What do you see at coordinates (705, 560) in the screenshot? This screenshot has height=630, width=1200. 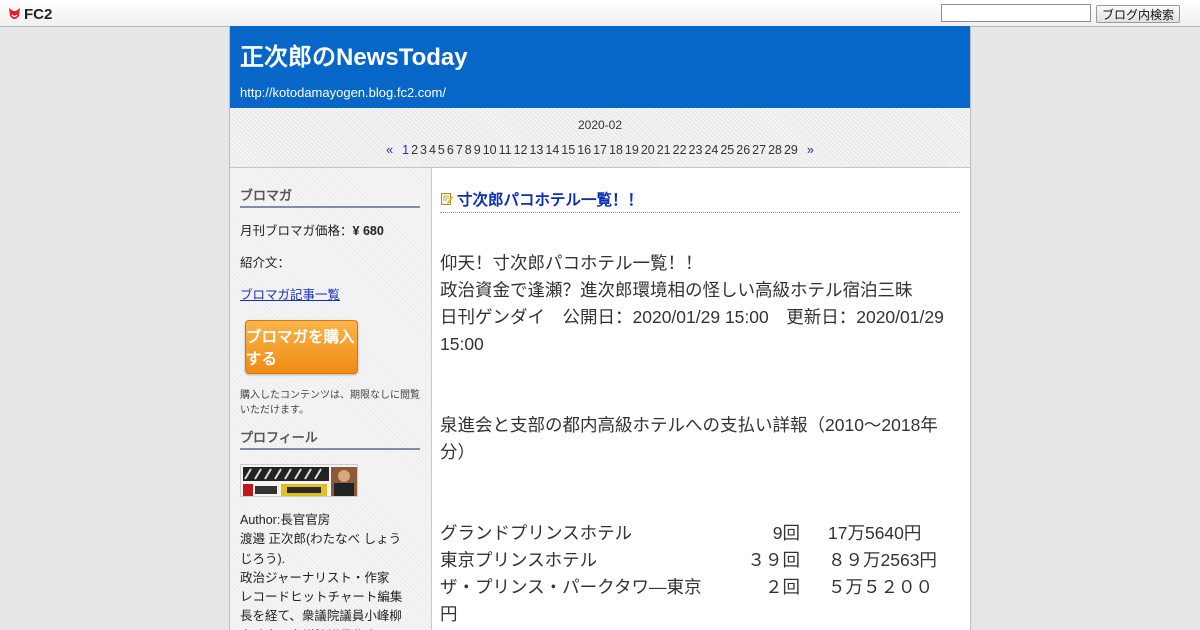 I see `hotel-row: 東京プリンスホテル ３９回 ８９万2563円` at bounding box center [705, 560].